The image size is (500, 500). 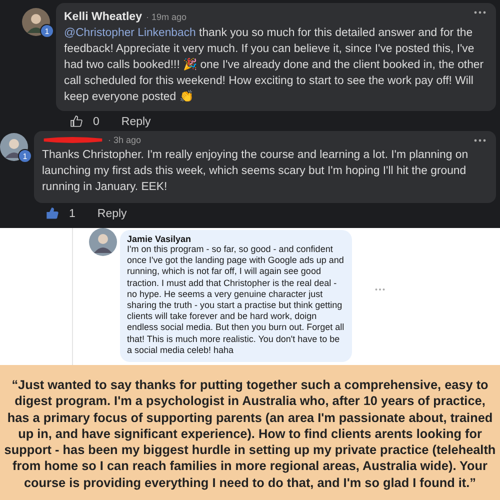 What do you see at coordinates (103, 242) in the screenshot?
I see `avatar` at bounding box center [103, 242].